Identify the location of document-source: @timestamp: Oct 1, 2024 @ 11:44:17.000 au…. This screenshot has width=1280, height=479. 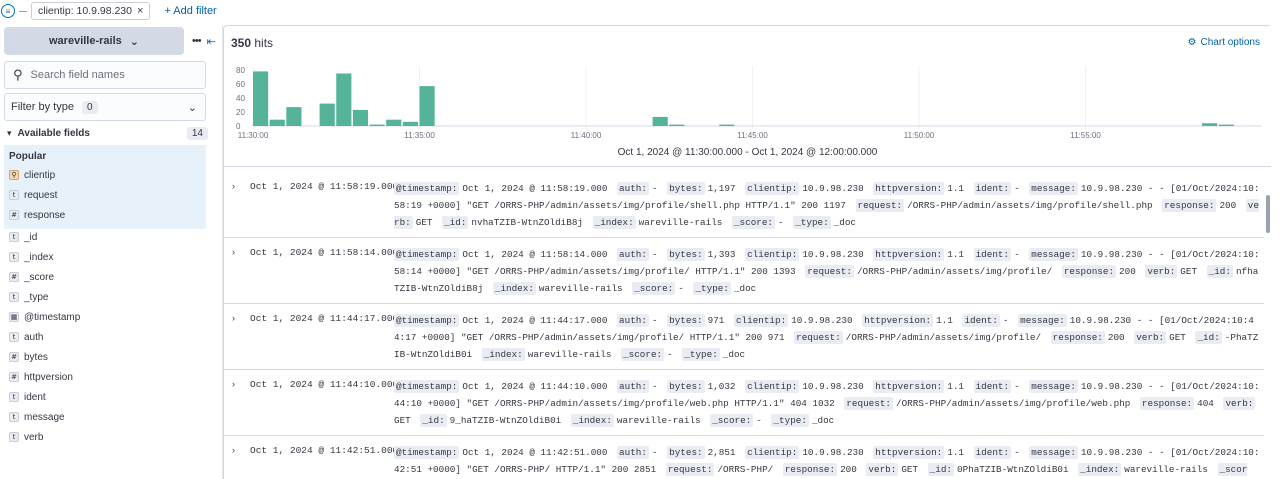
(828, 337).